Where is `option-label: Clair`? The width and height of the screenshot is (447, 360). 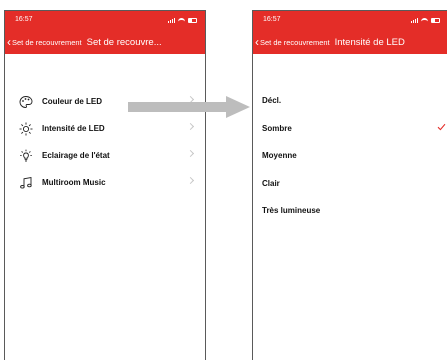 option-label: Clair is located at coordinates (271, 183).